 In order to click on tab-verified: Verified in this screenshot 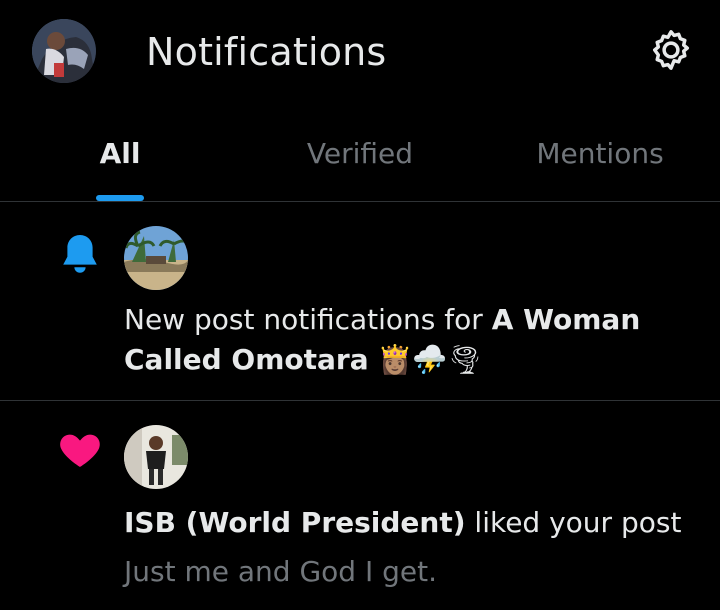, I will do `click(360, 153)`.